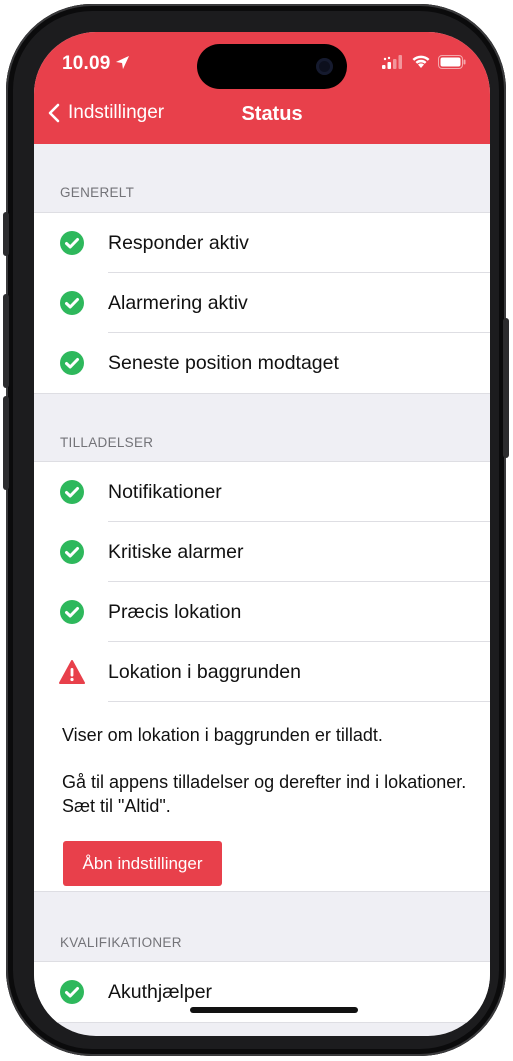 This screenshot has width=513, height=1061. Describe the element at coordinates (175, 611) in the screenshot. I see `status-label: Præcis lokation` at that location.